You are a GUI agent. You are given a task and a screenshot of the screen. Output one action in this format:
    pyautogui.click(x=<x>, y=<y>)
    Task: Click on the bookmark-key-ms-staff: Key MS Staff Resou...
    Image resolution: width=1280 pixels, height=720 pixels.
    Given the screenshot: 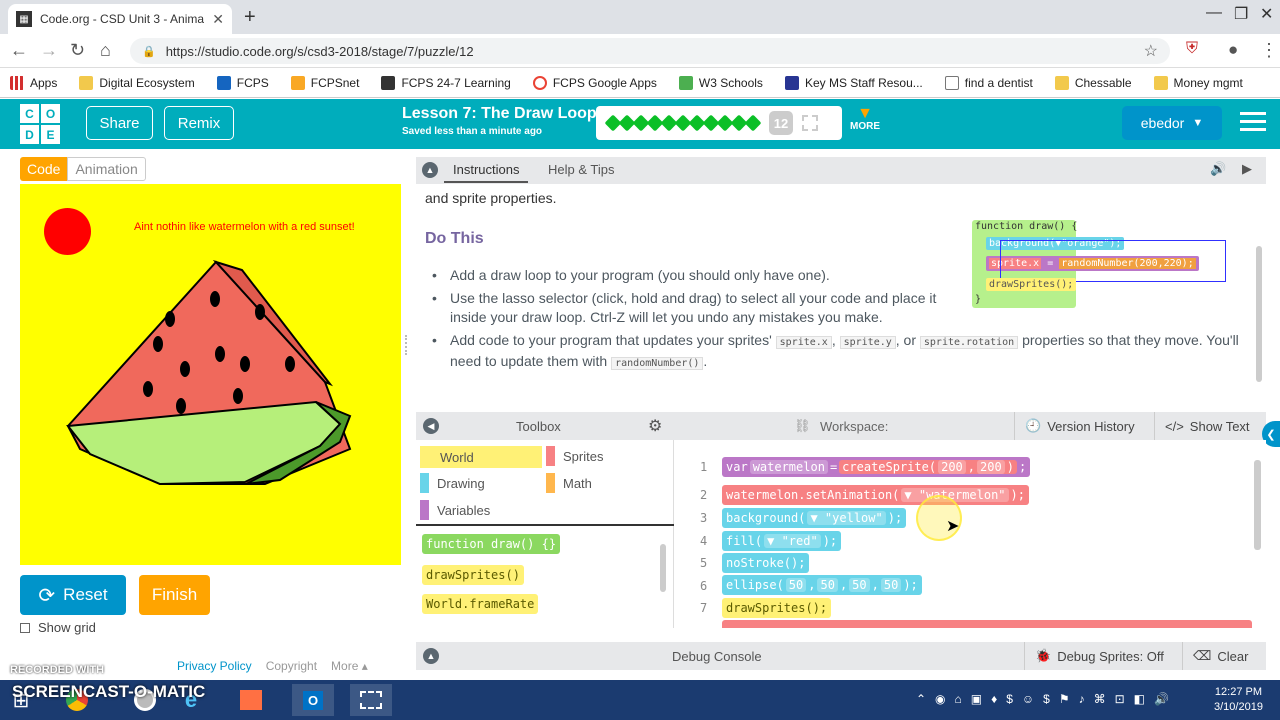 What is the action you would take?
    pyautogui.click(x=853, y=82)
    